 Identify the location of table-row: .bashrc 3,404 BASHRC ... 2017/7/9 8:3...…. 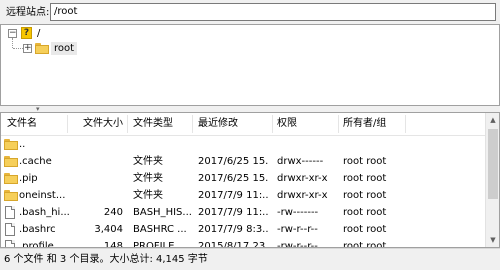
(243, 229).